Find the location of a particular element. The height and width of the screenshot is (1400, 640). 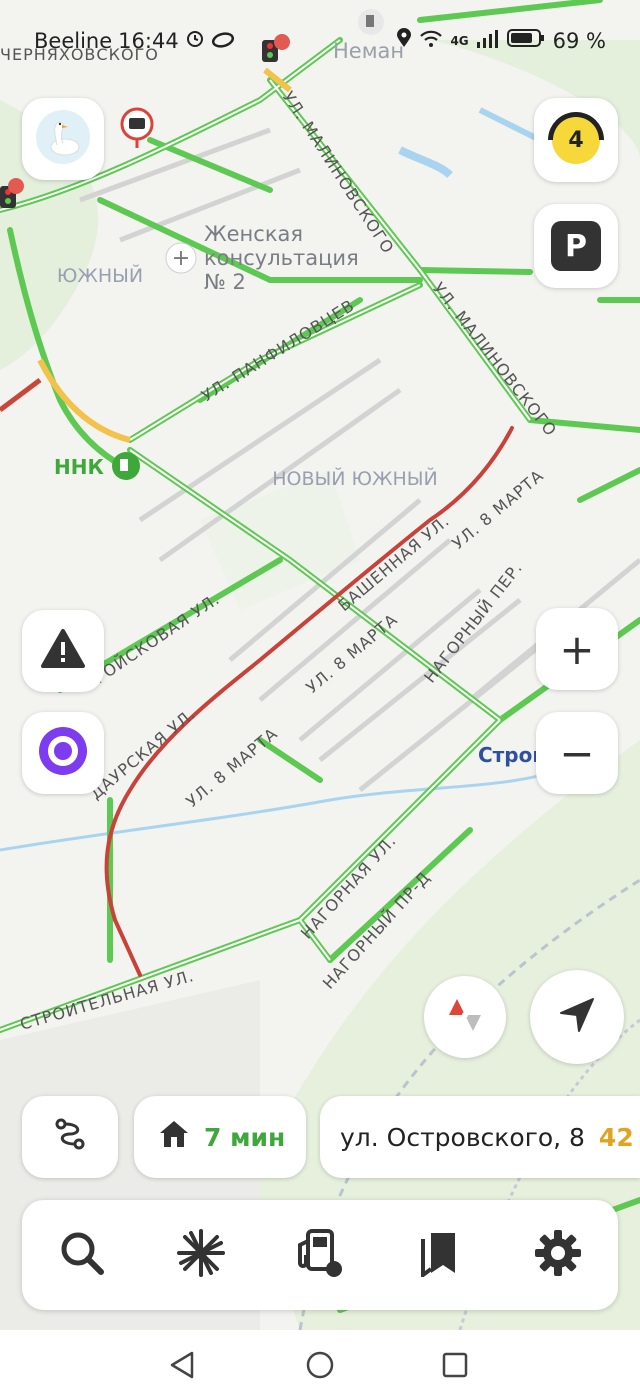

gas-station-icon is located at coordinates (320, 1255).